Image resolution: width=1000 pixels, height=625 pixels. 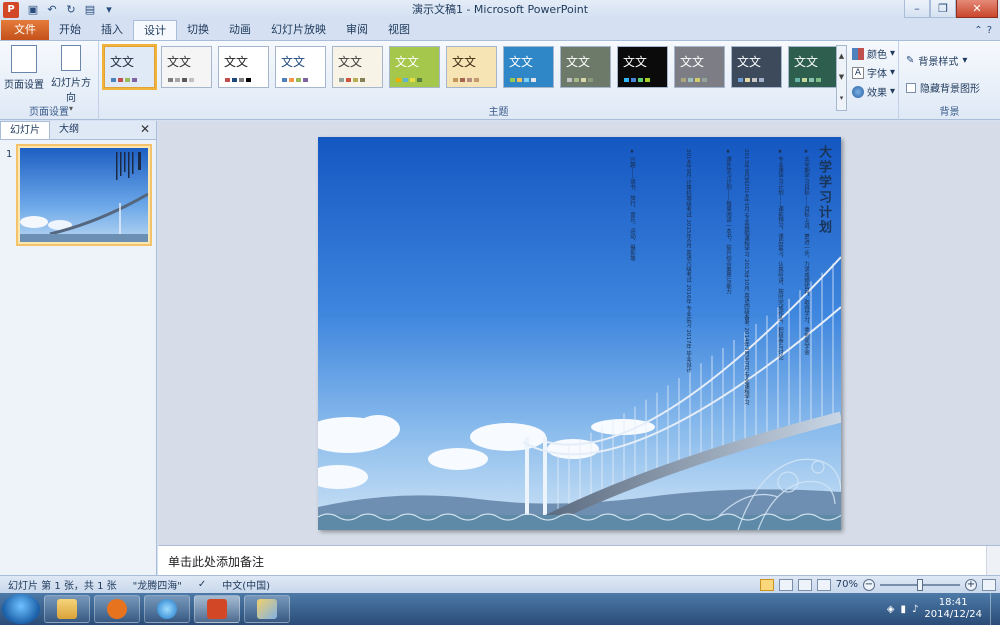 I want to click on group-label-background: 背景, so click(x=949, y=112).